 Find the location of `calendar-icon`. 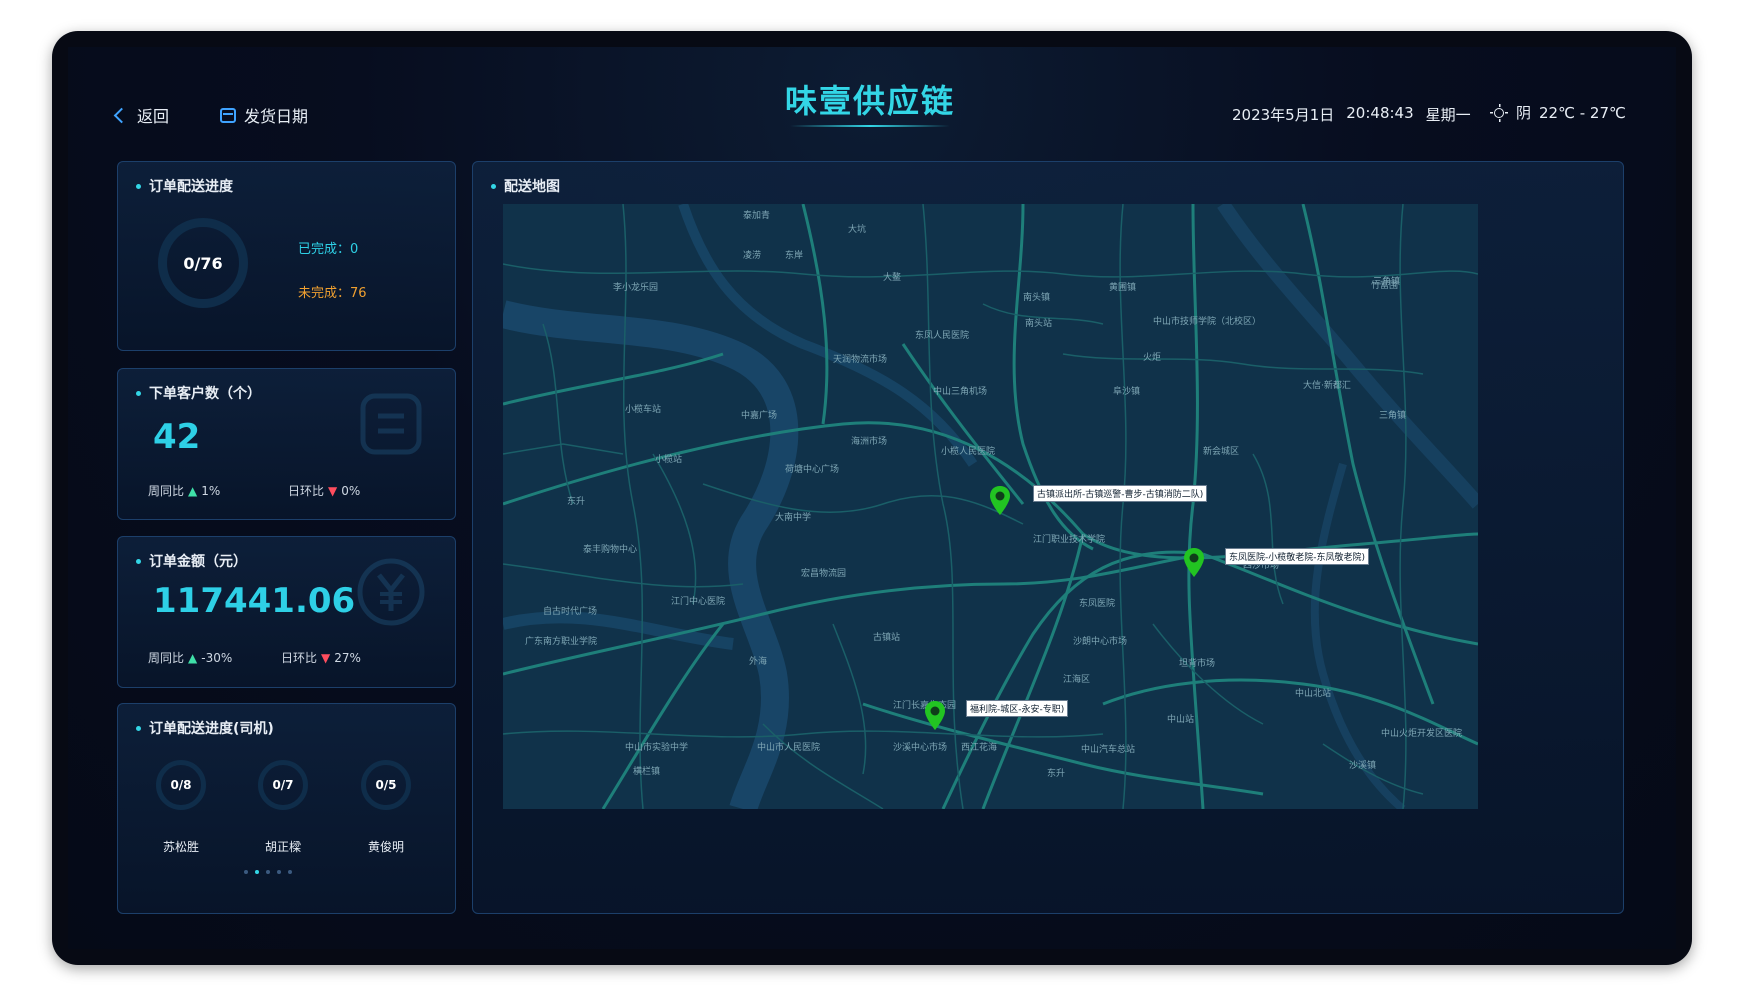

calendar-icon is located at coordinates (228, 115).